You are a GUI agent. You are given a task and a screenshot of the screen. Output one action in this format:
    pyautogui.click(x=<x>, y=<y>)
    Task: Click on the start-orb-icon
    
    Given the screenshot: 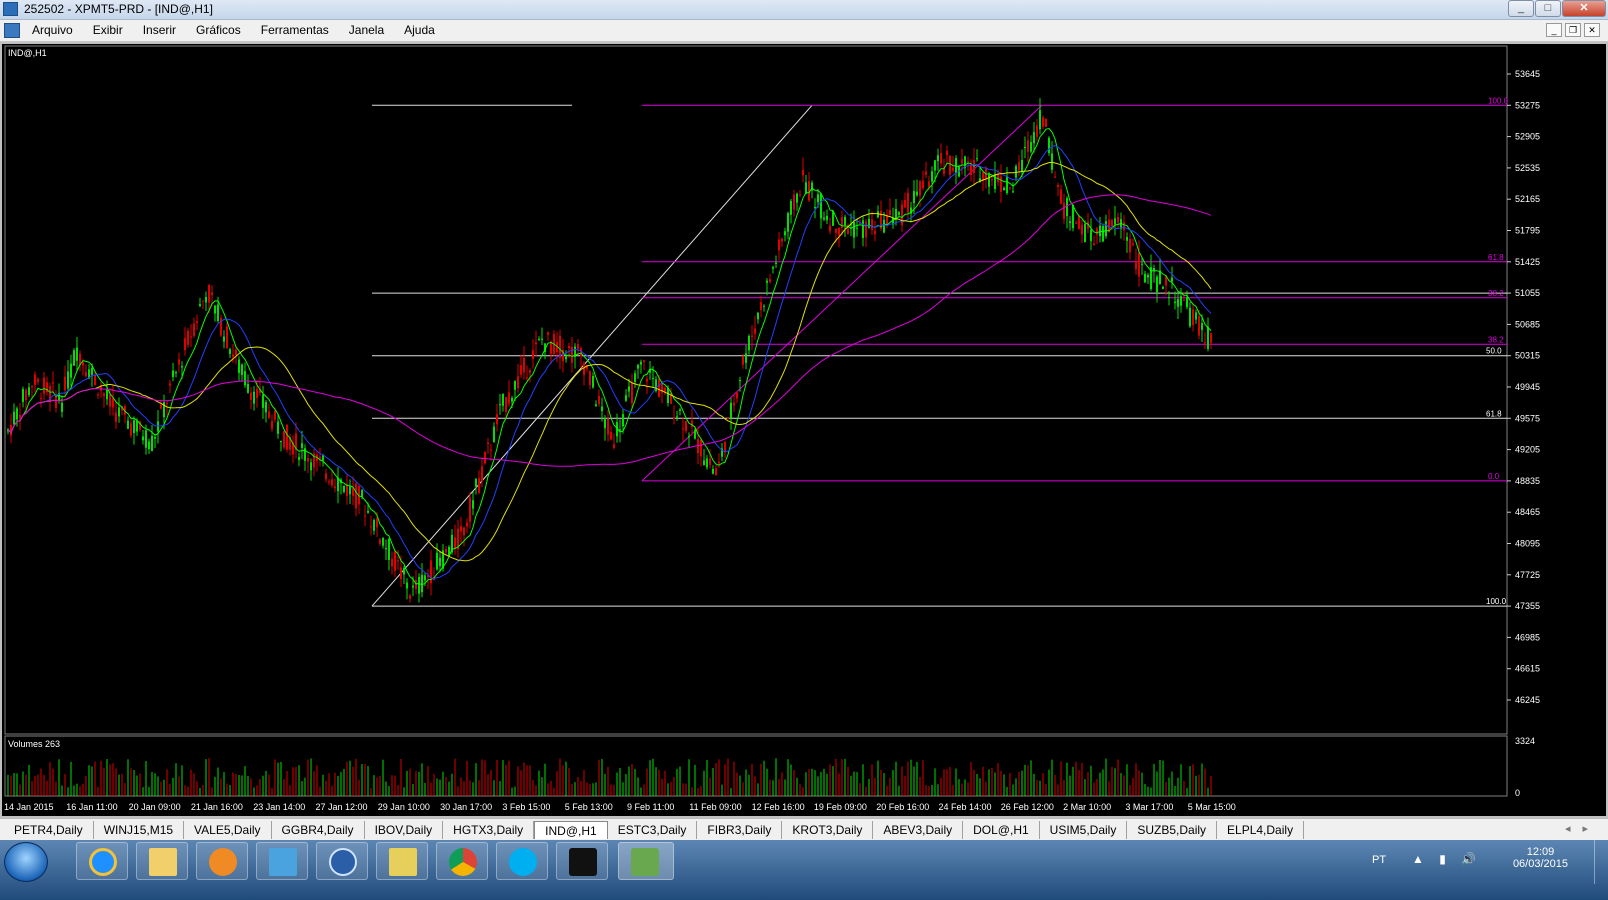 What is the action you would take?
    pyautogui.click(x=26, y=862)
    